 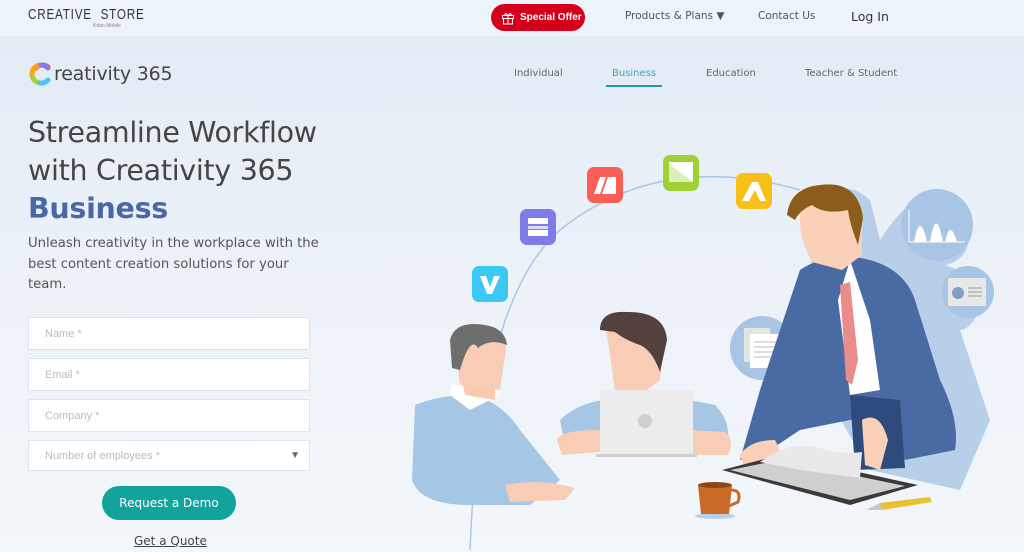 I want to click on coffee-mug-icon, so click(x=718, y=500).